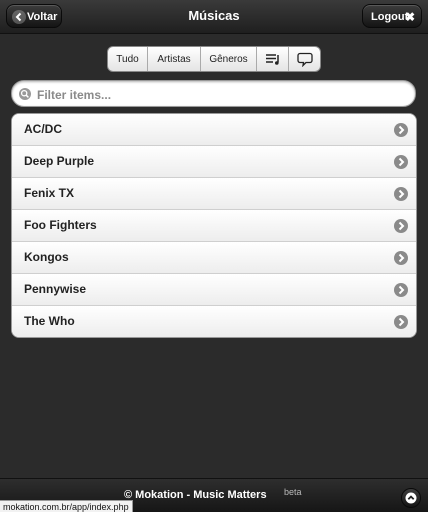  I want to click on segmented-tabs: Tudo Artistas Gêneros, so click(214, 59).